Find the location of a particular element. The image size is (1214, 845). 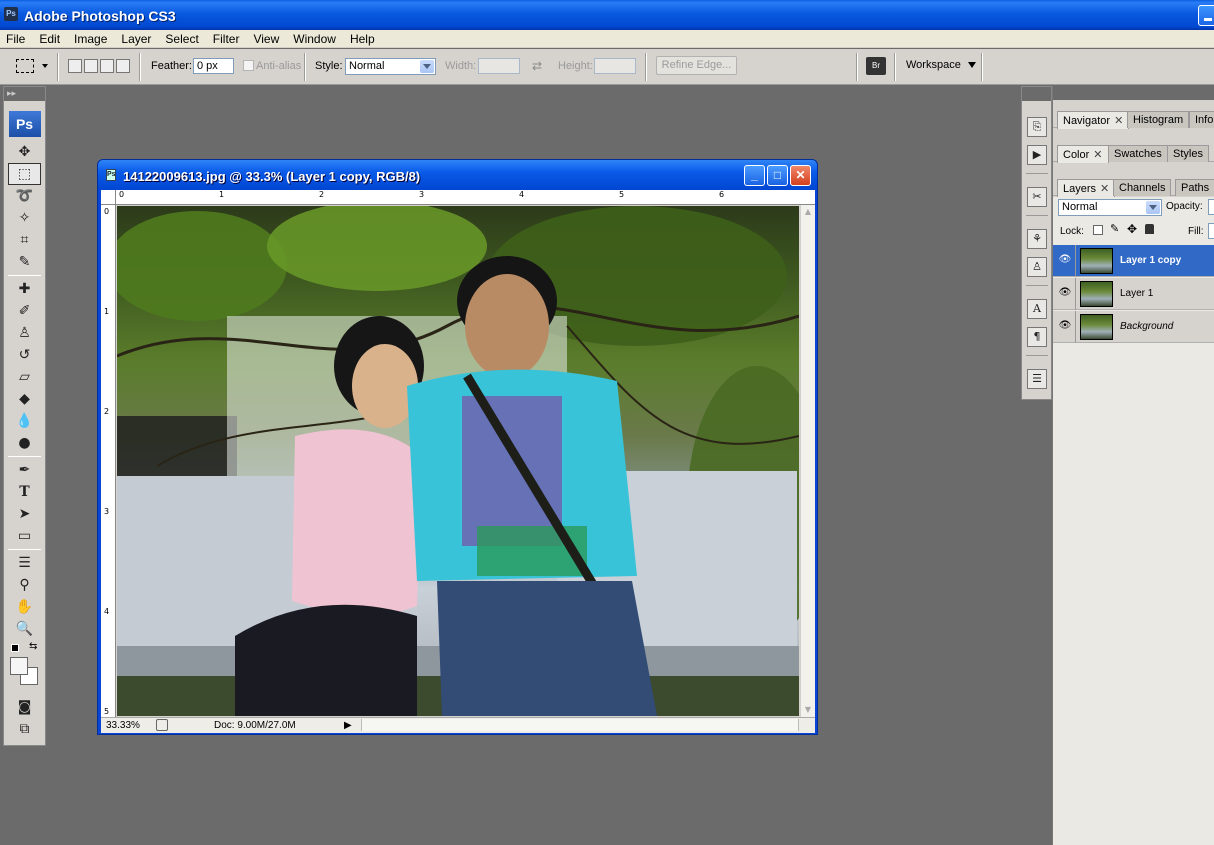

lock-position-icon: ✥ is located at coordinates (1132, 229).